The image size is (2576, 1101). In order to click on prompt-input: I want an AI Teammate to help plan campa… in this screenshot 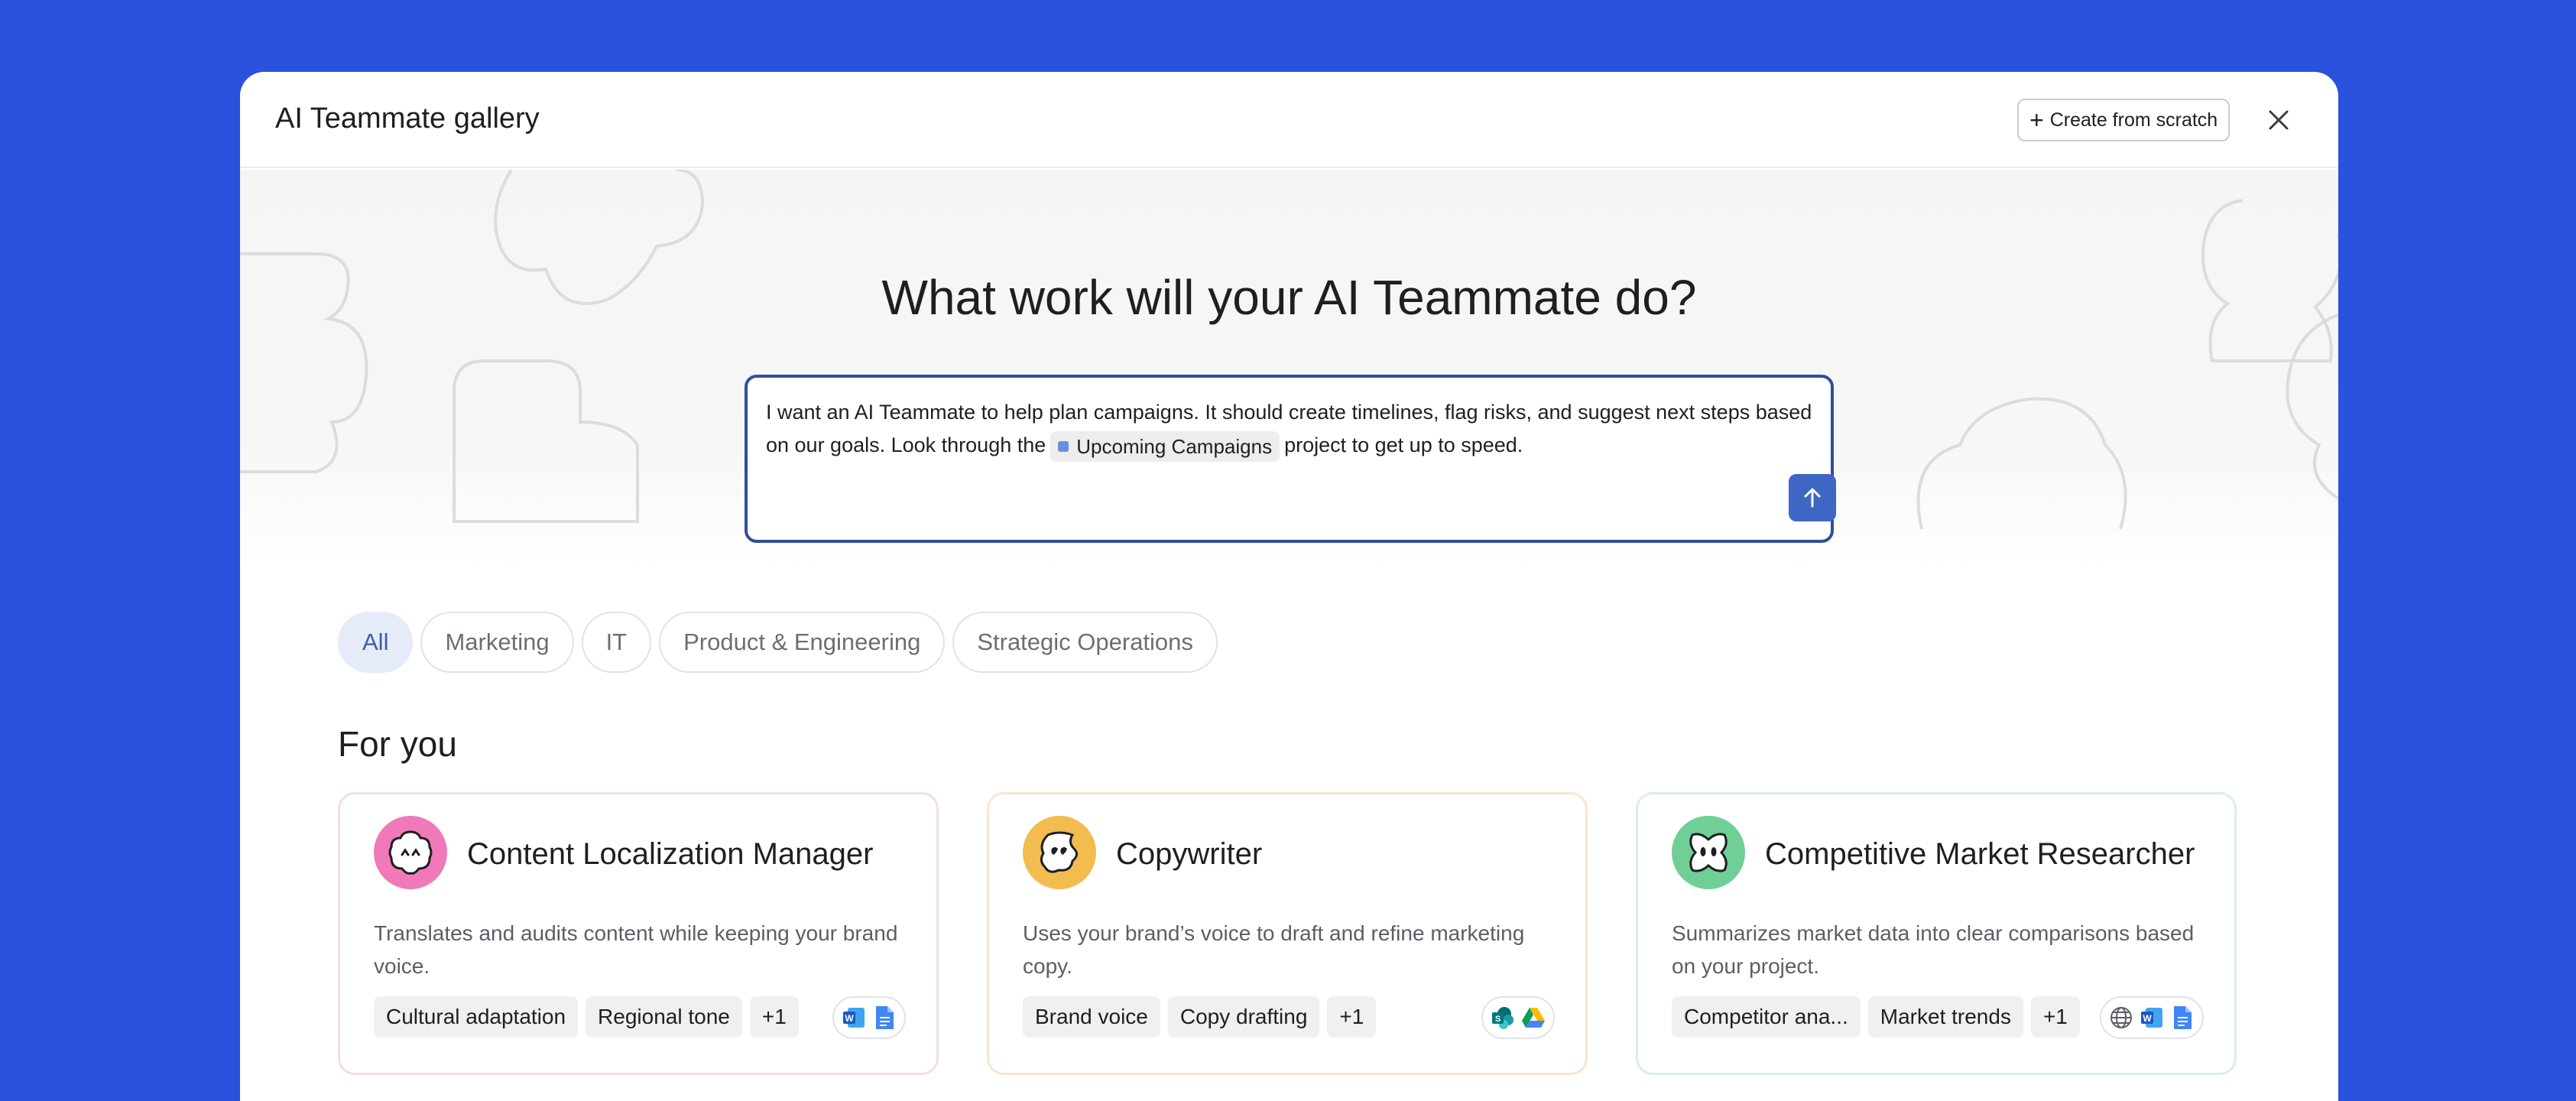, I will do `click(1290, 459)`.